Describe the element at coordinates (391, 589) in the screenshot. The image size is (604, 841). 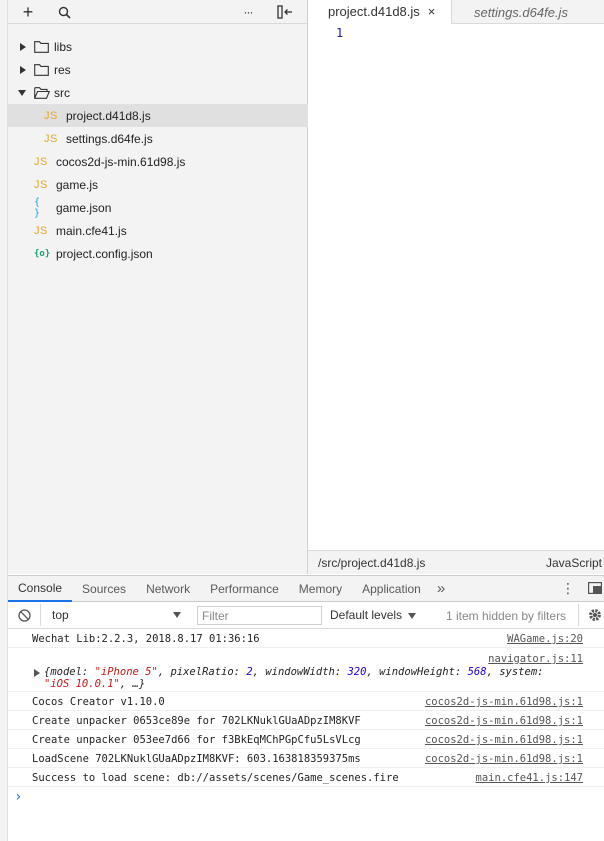
I see `tab-application: Application` at that location.